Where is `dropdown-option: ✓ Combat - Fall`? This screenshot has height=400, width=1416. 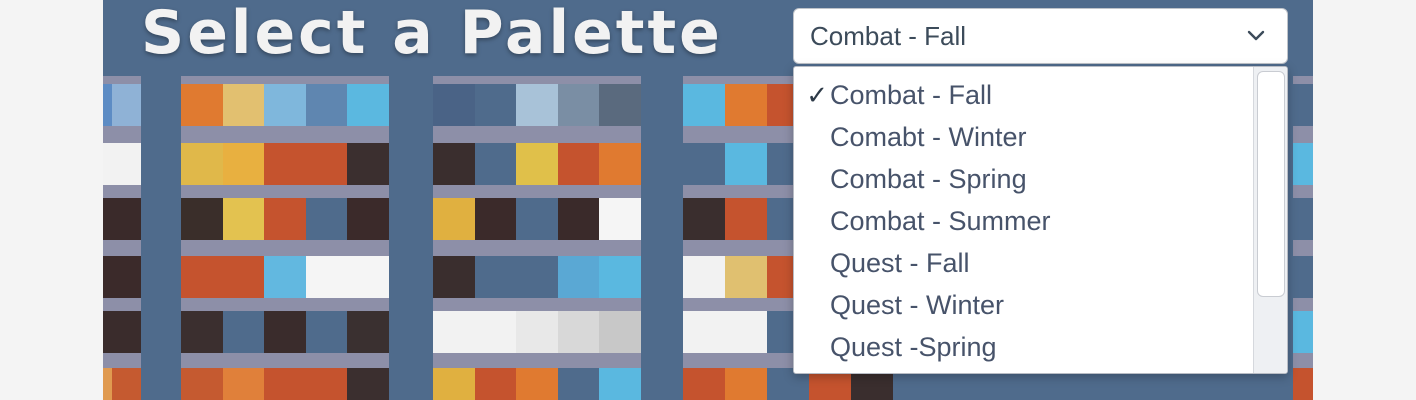 dropdown-option: ✓ Combat - Fall is located at coordinates (1023, 95).